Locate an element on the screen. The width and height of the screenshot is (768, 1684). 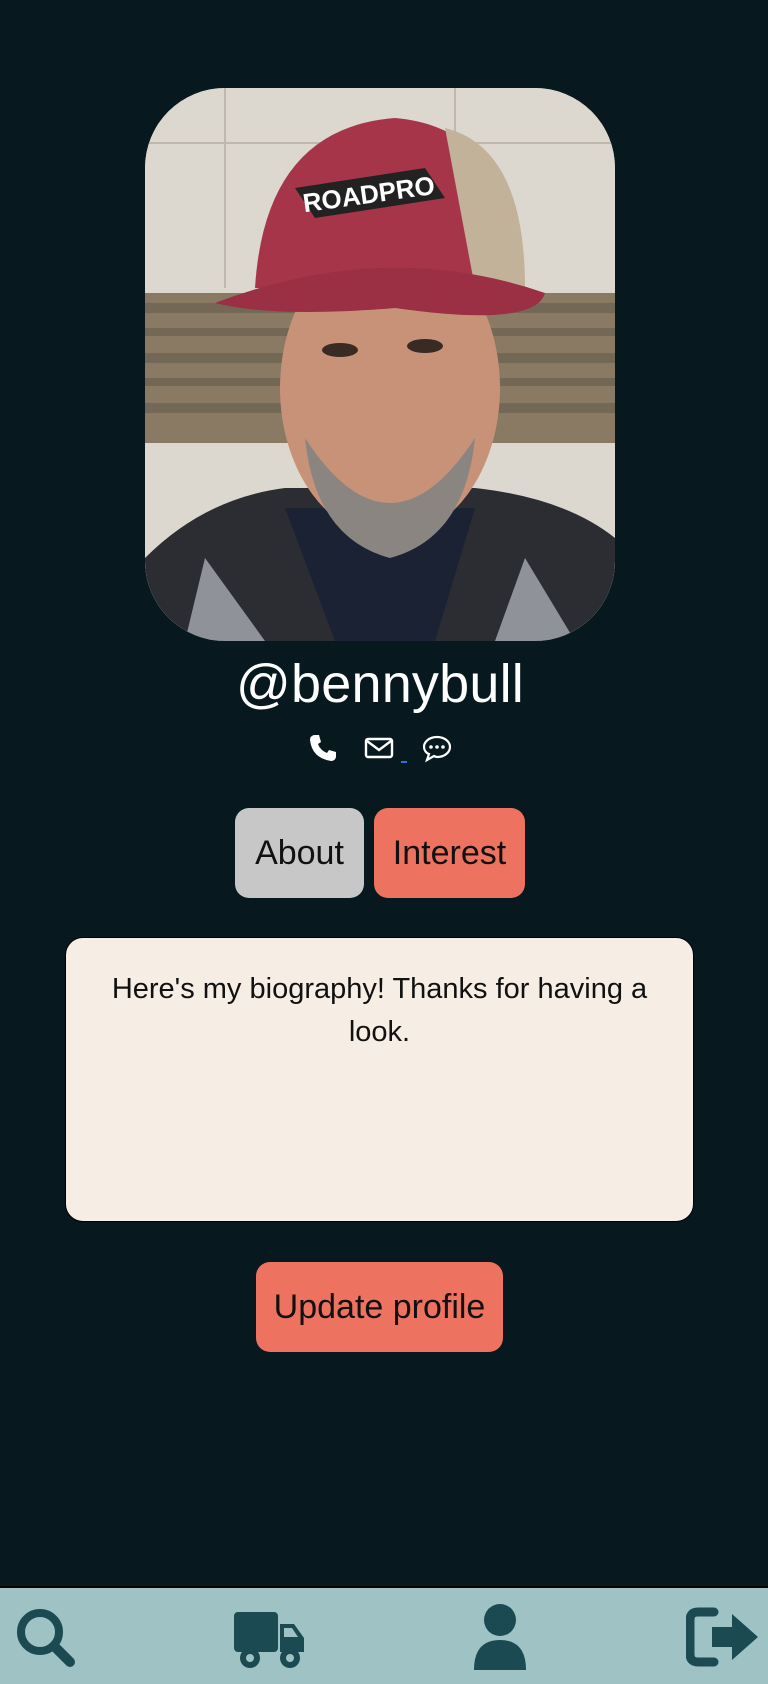
search-icon is located at coordinates (46, 1637).